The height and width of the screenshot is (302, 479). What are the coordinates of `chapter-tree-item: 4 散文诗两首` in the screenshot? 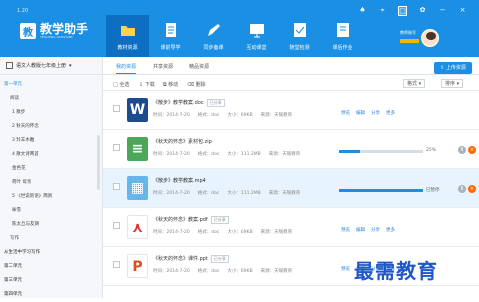 It's located at (51, 155).